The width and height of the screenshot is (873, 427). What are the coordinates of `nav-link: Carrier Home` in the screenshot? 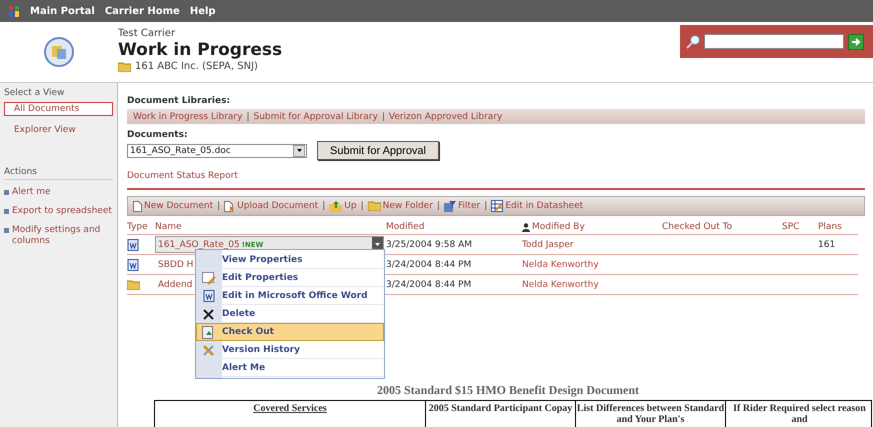 It's located at (142, 11).